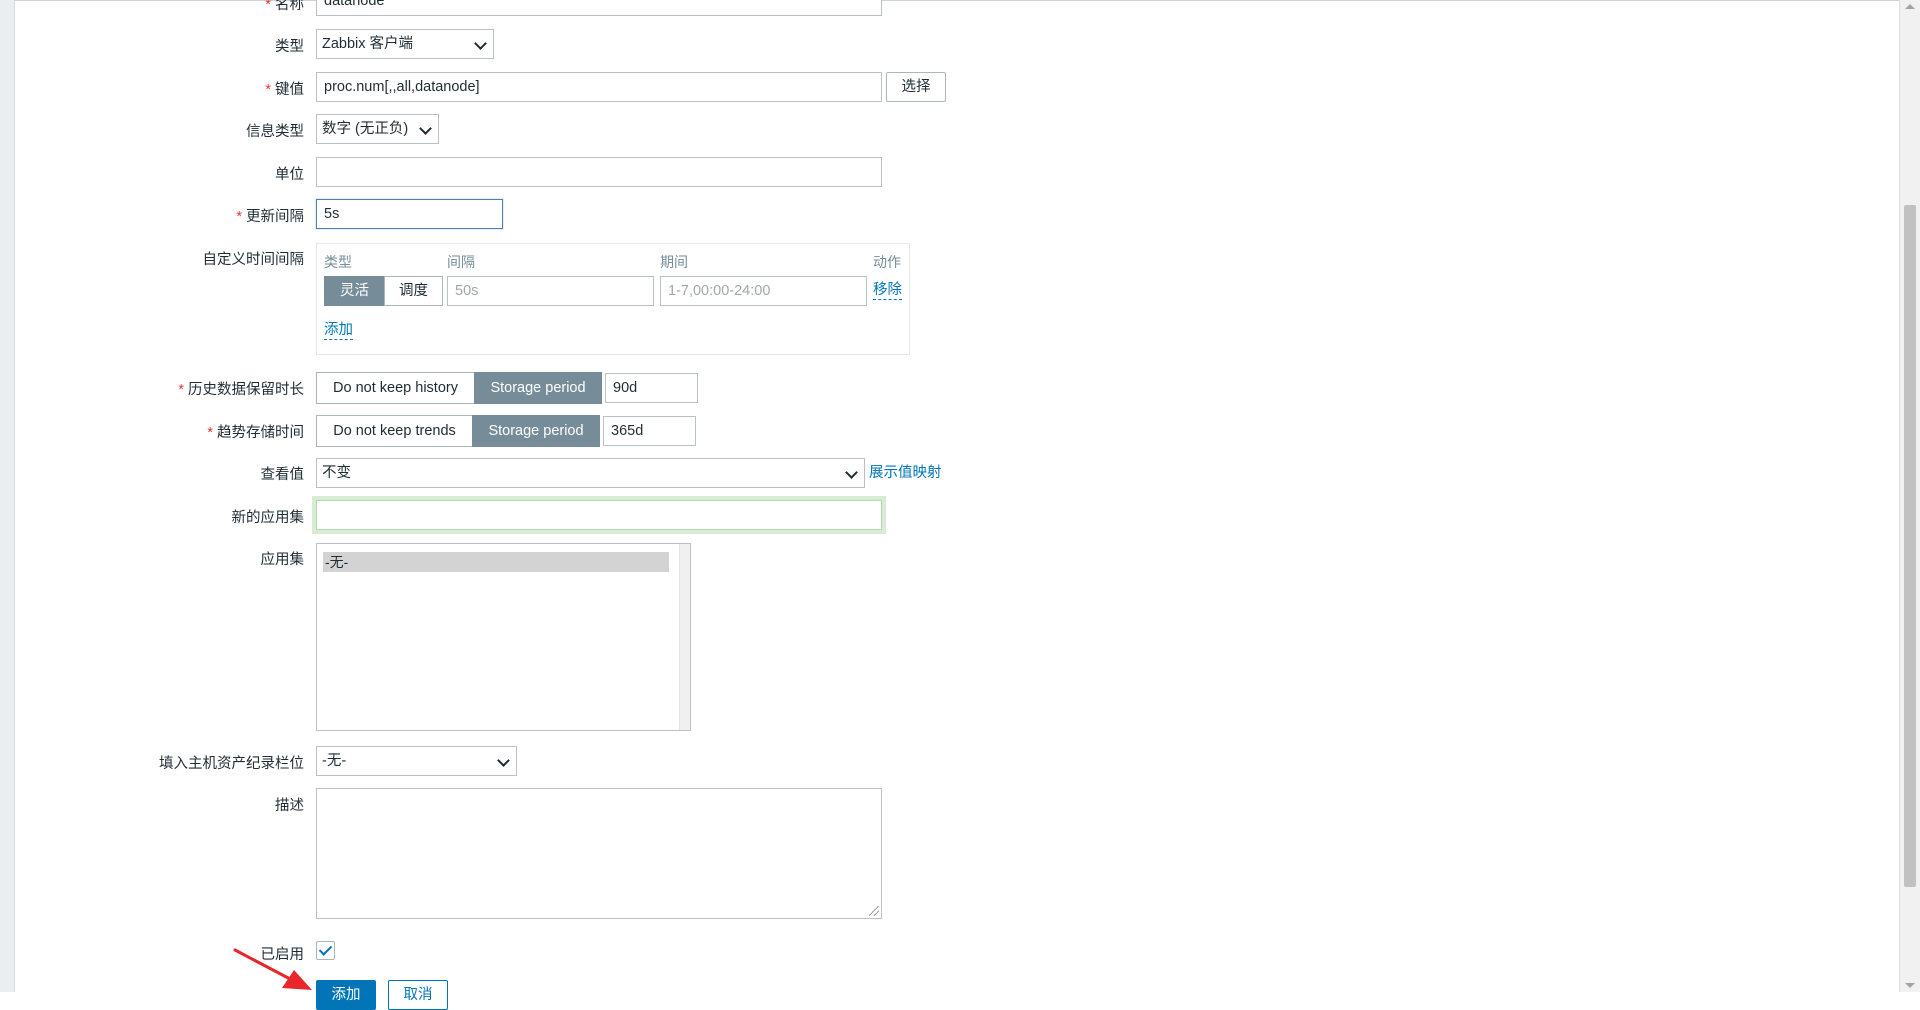  Describe the element at coordinates (275, 132) in the screenshot. I see `info-type-label: 信息类型` at that location.